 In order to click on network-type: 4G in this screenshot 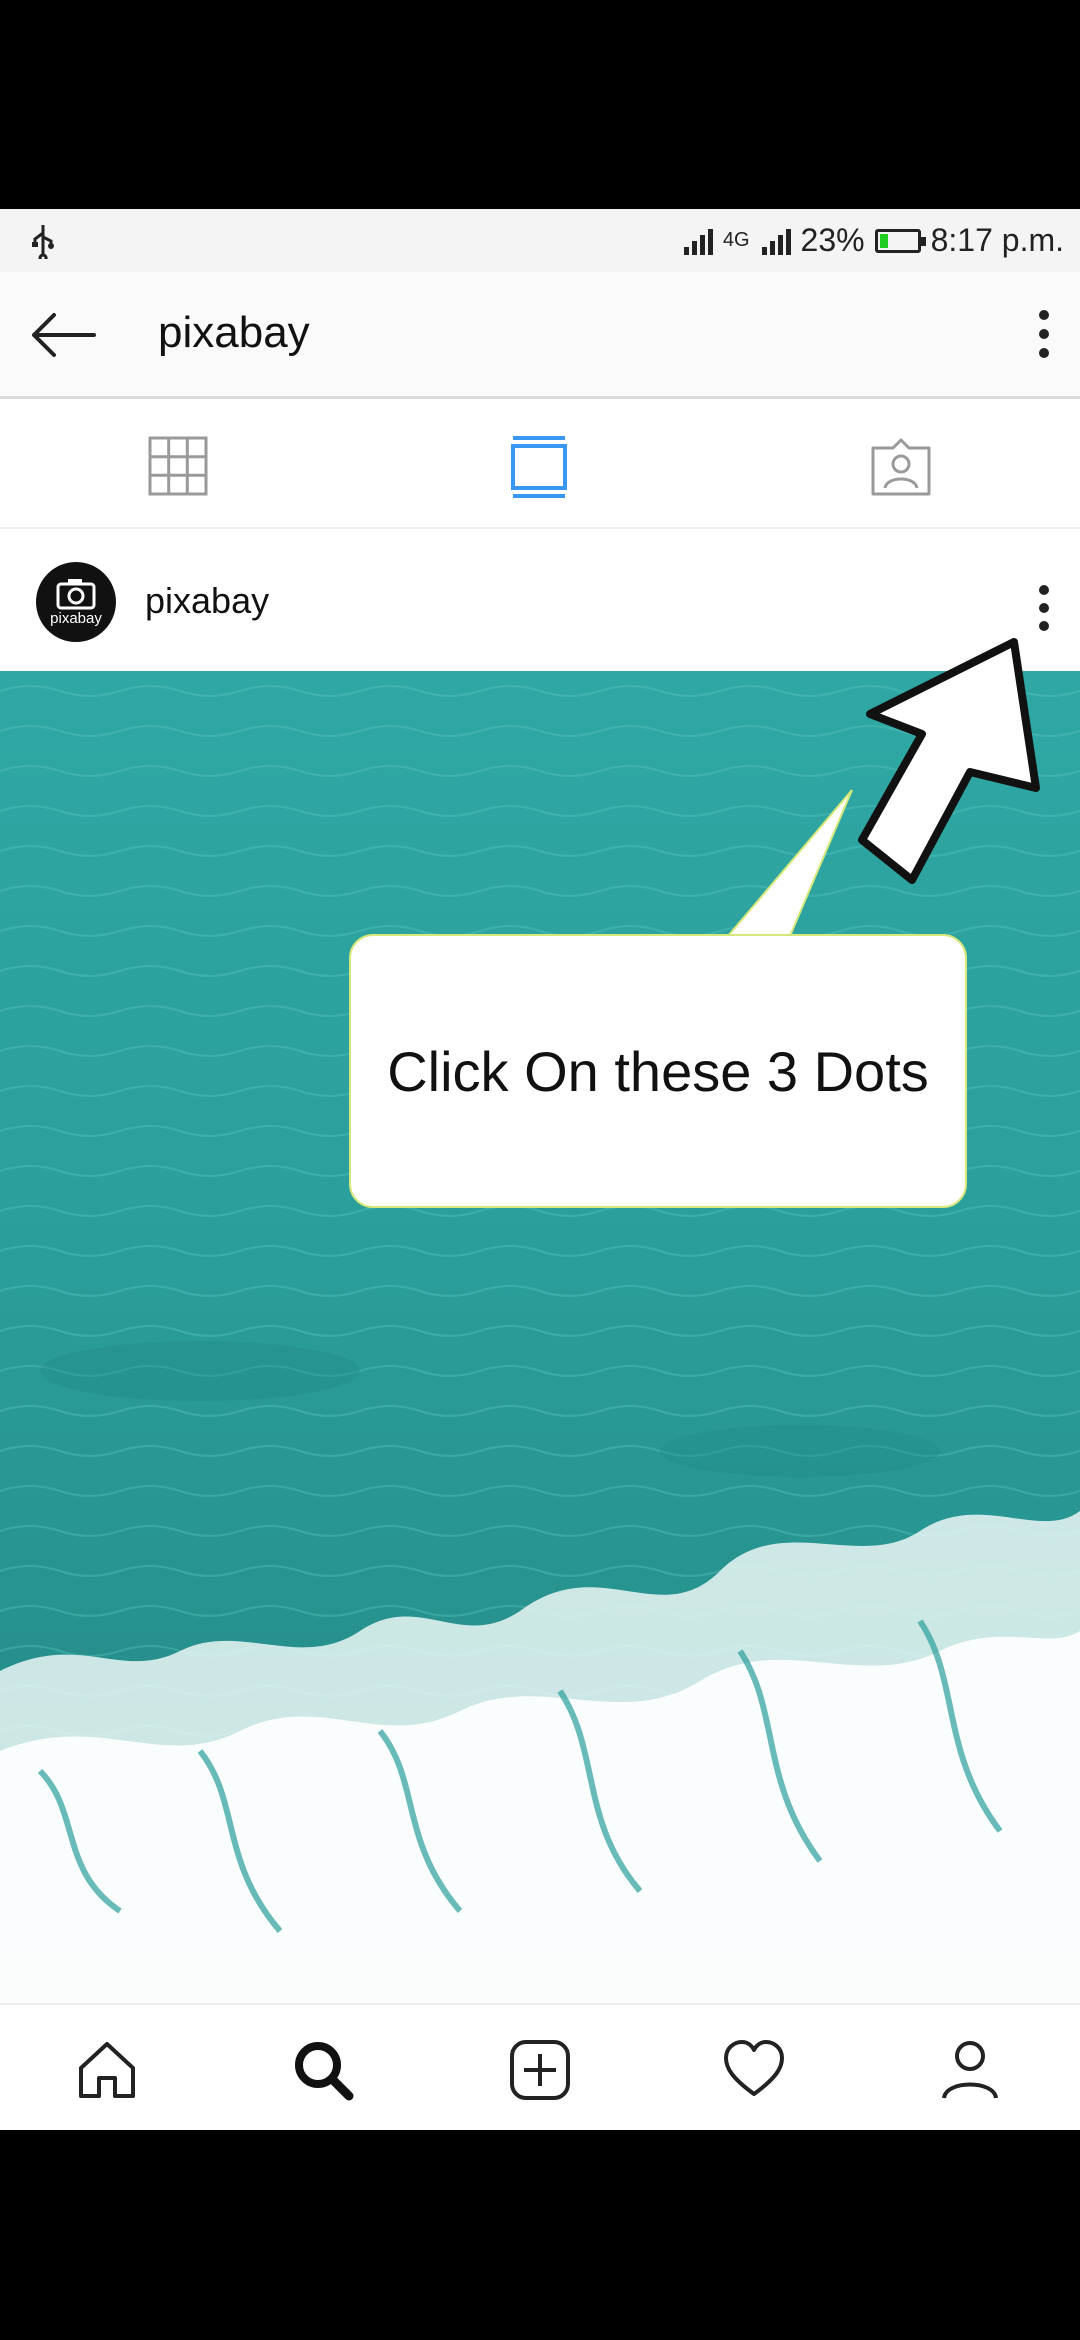, I will do `click(736, 240)`.